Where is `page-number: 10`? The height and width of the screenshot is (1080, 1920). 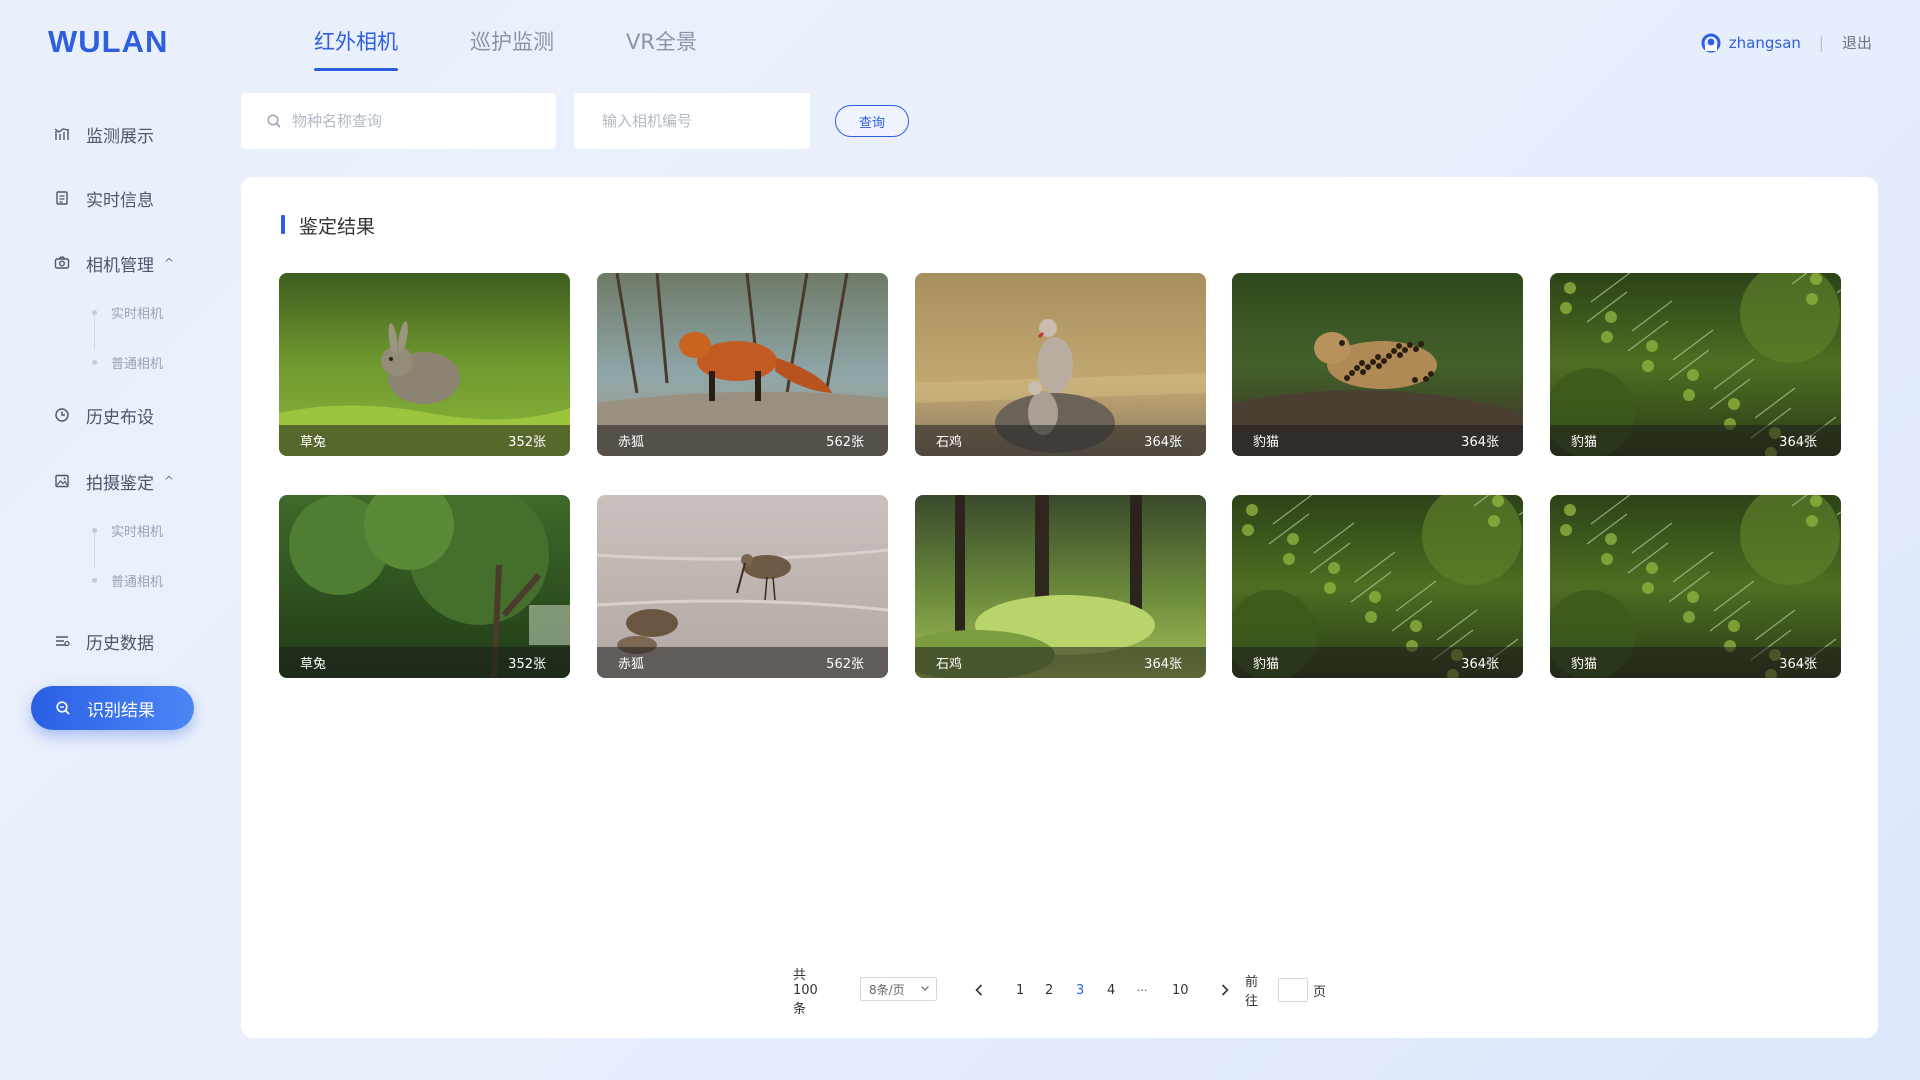 page-number: 10 is located at coordinates (1180, 990).